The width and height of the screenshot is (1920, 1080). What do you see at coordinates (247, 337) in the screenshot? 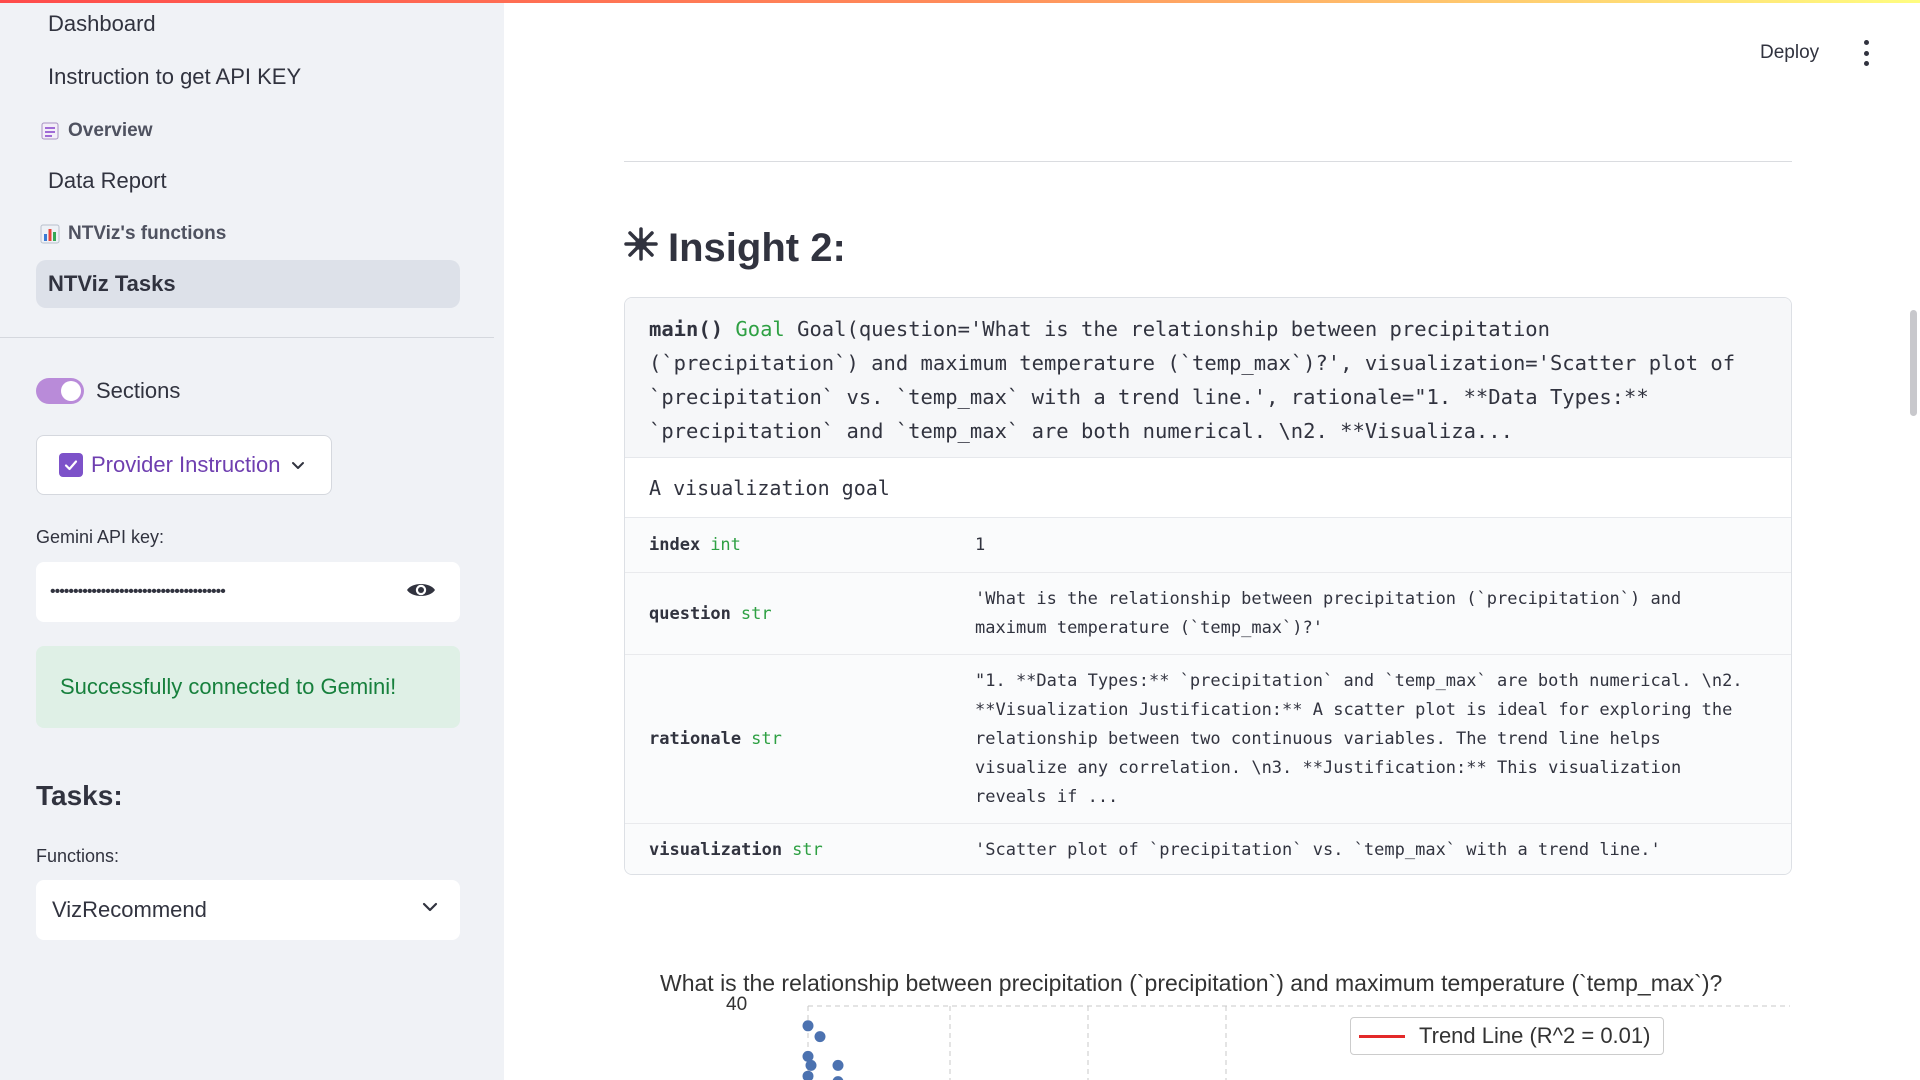
I see `sidebar-divider` at bounding box center [247, 337].